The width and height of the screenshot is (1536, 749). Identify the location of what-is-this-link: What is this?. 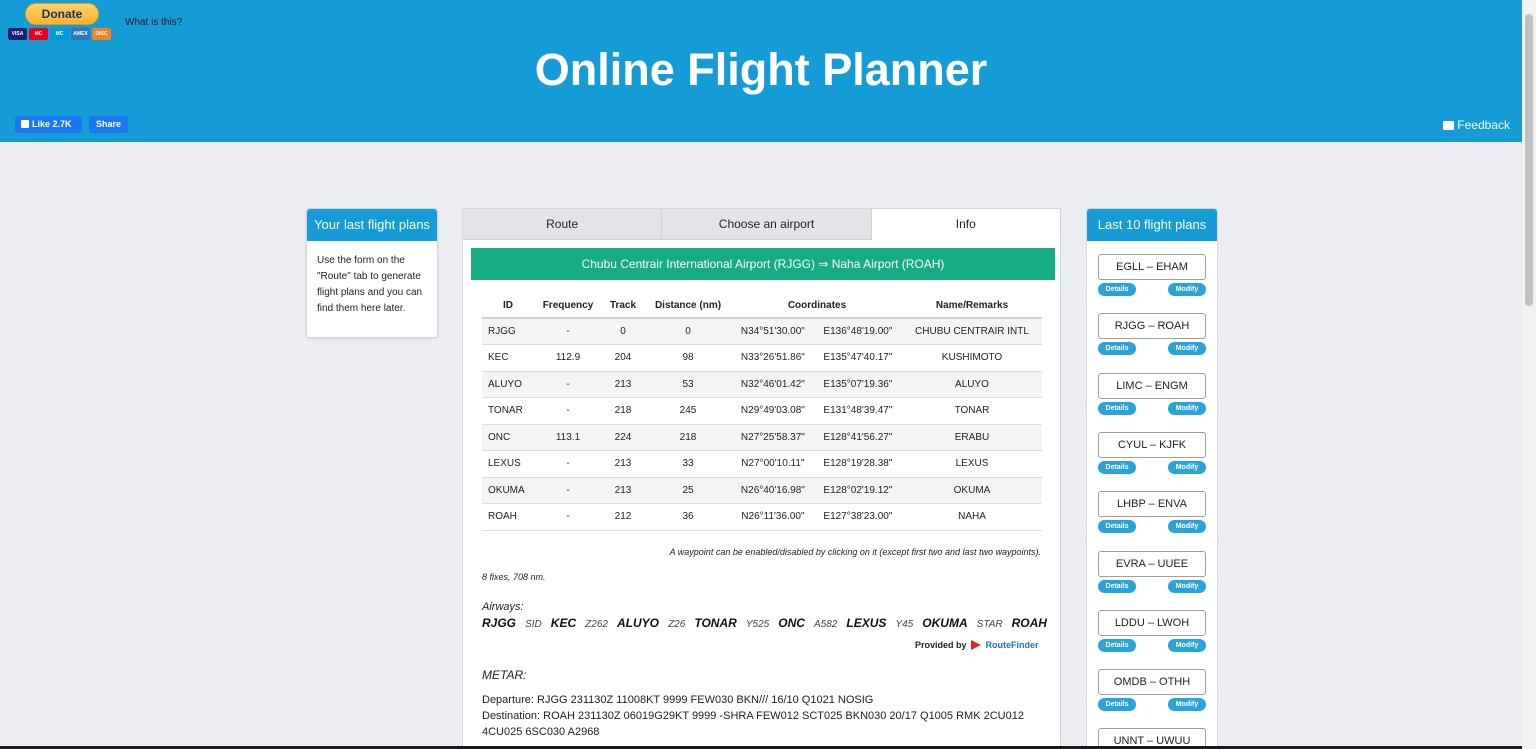
(153, 22).